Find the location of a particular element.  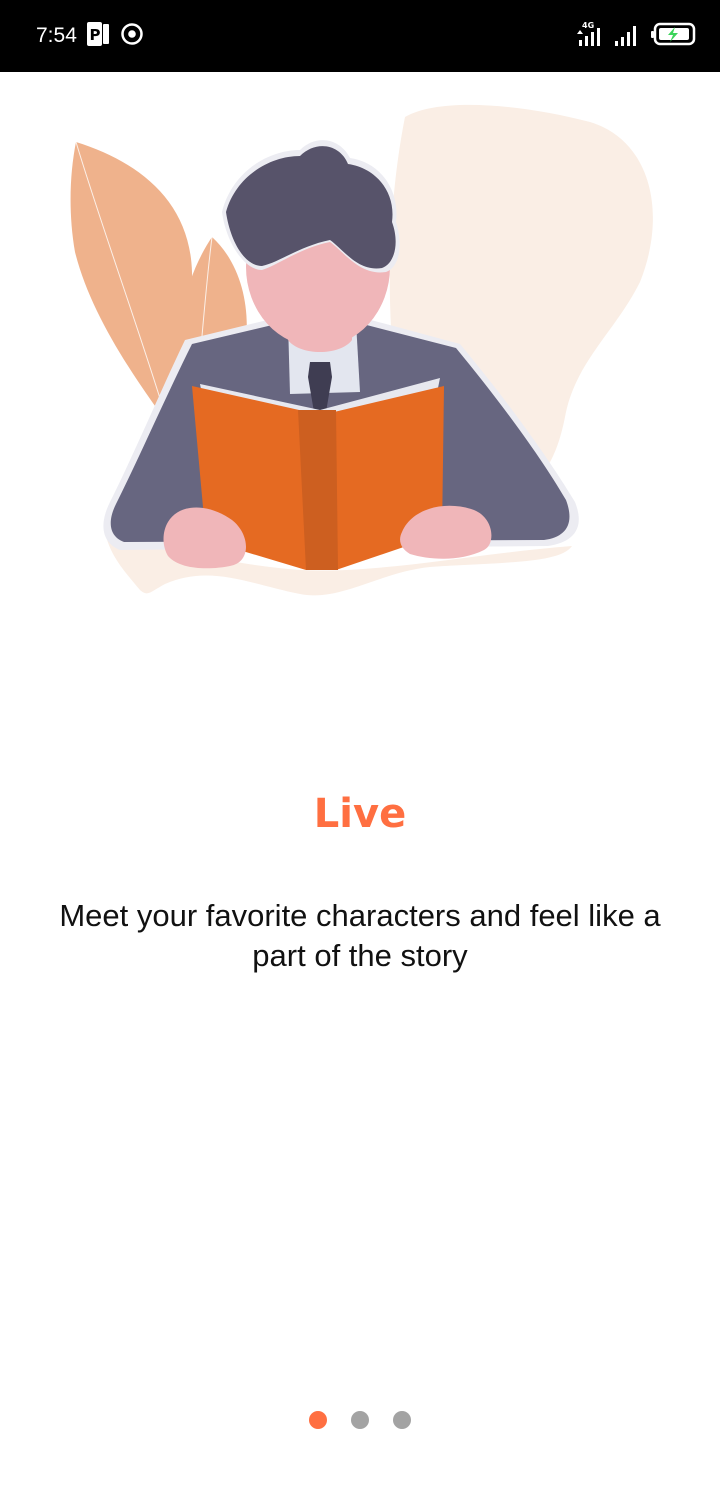

battery-charging-icon is located at coordinates (673, 36).